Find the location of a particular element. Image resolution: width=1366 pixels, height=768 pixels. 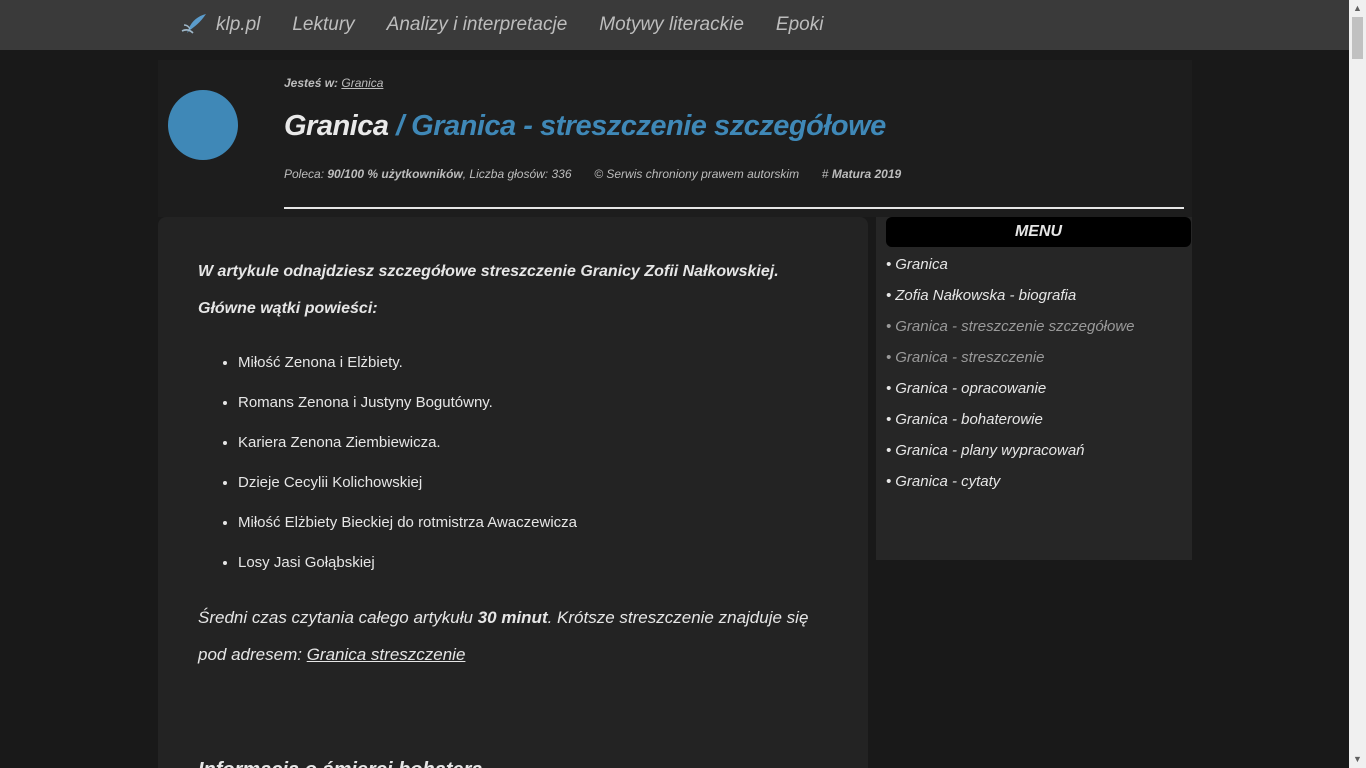

sidebar-item-plany: • Granica - plany wypracowań is located at coordinates (1010, 457).